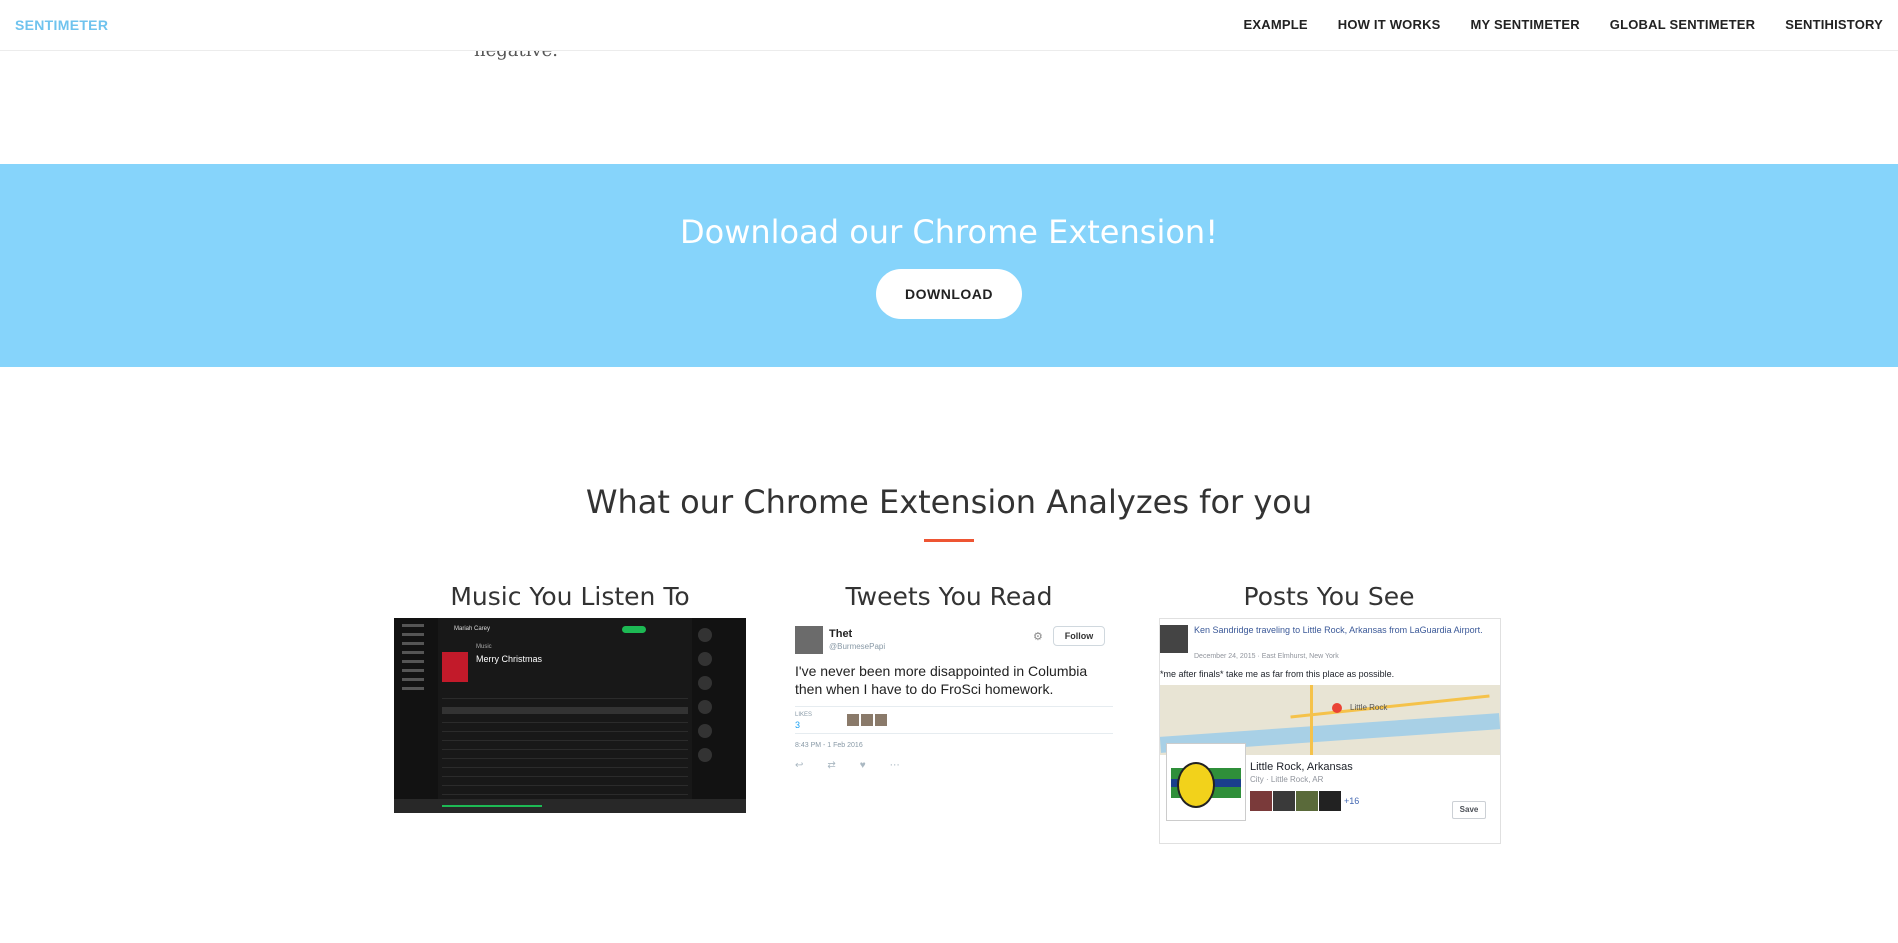  Describe the element at coordinates (829, 745) in the screenshot. I see `tweet-timestamp: 8:43 PM - 1 Feb 2016` at that location.